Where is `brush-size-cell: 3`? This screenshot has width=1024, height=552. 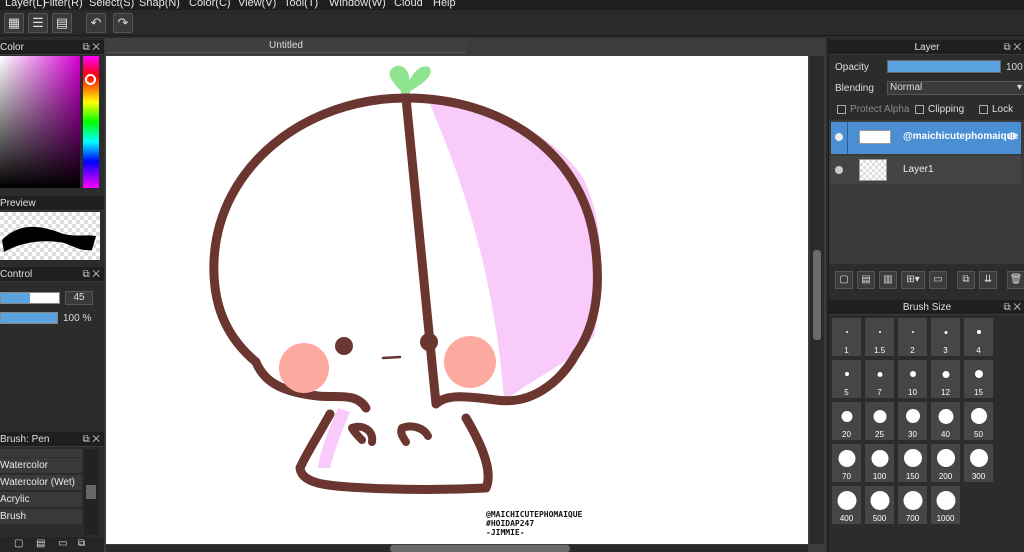
brush-size-cell: 3 is located at coordinates (945, 337).